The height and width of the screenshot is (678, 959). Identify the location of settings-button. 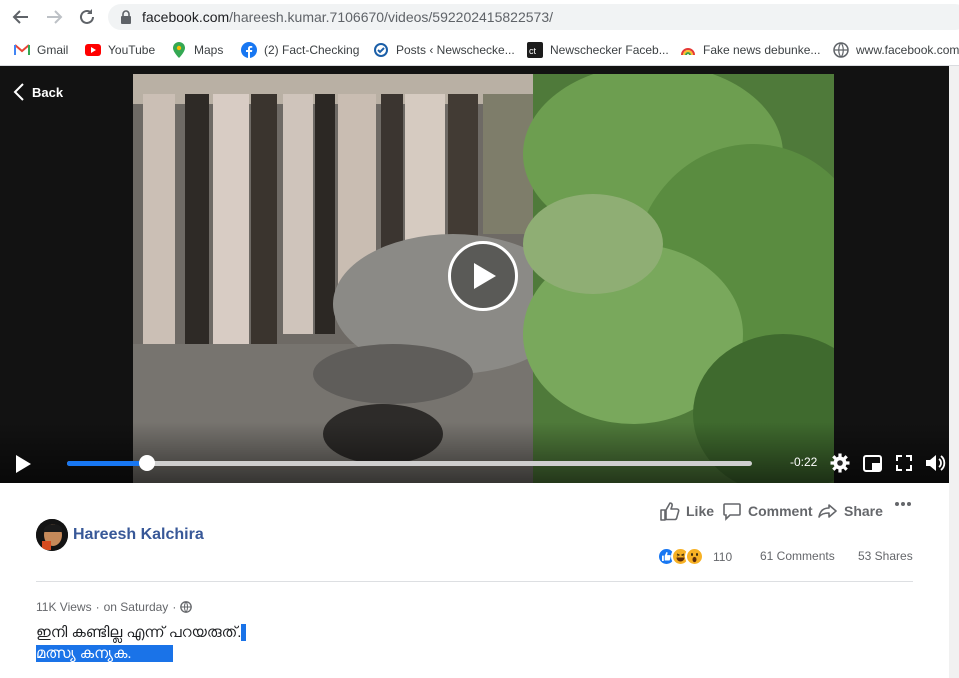
(840, 463).